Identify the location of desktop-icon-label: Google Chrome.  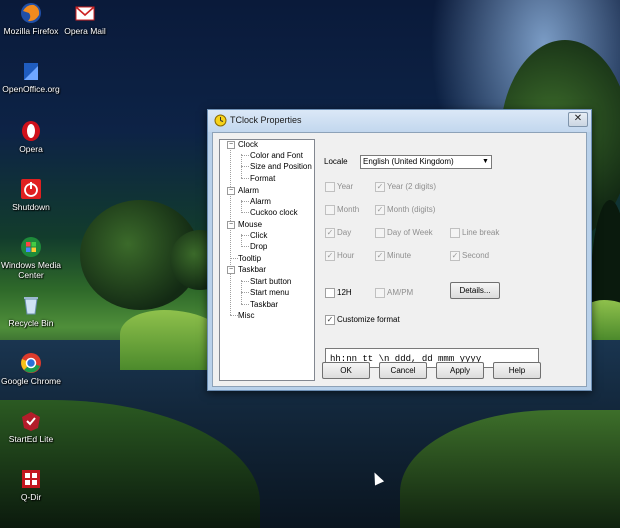
(30, 381).